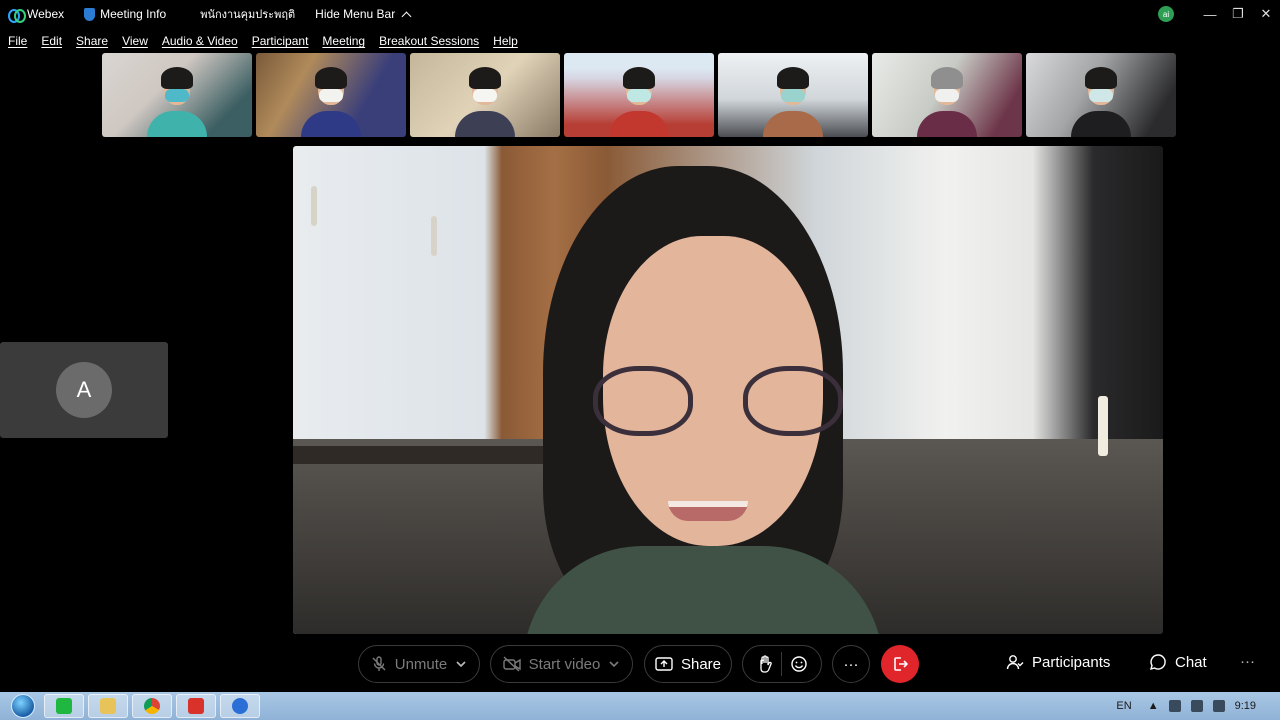 Image resolution: width=1280 pixels, height=720 pixels. I want to click on self-view-tile: A, so click(84, 390).